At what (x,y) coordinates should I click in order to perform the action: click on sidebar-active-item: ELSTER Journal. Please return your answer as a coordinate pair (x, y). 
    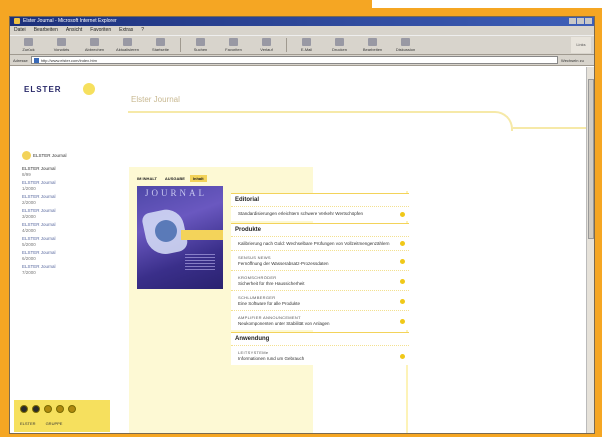
    Looking at the image, I should click on (44, 155).